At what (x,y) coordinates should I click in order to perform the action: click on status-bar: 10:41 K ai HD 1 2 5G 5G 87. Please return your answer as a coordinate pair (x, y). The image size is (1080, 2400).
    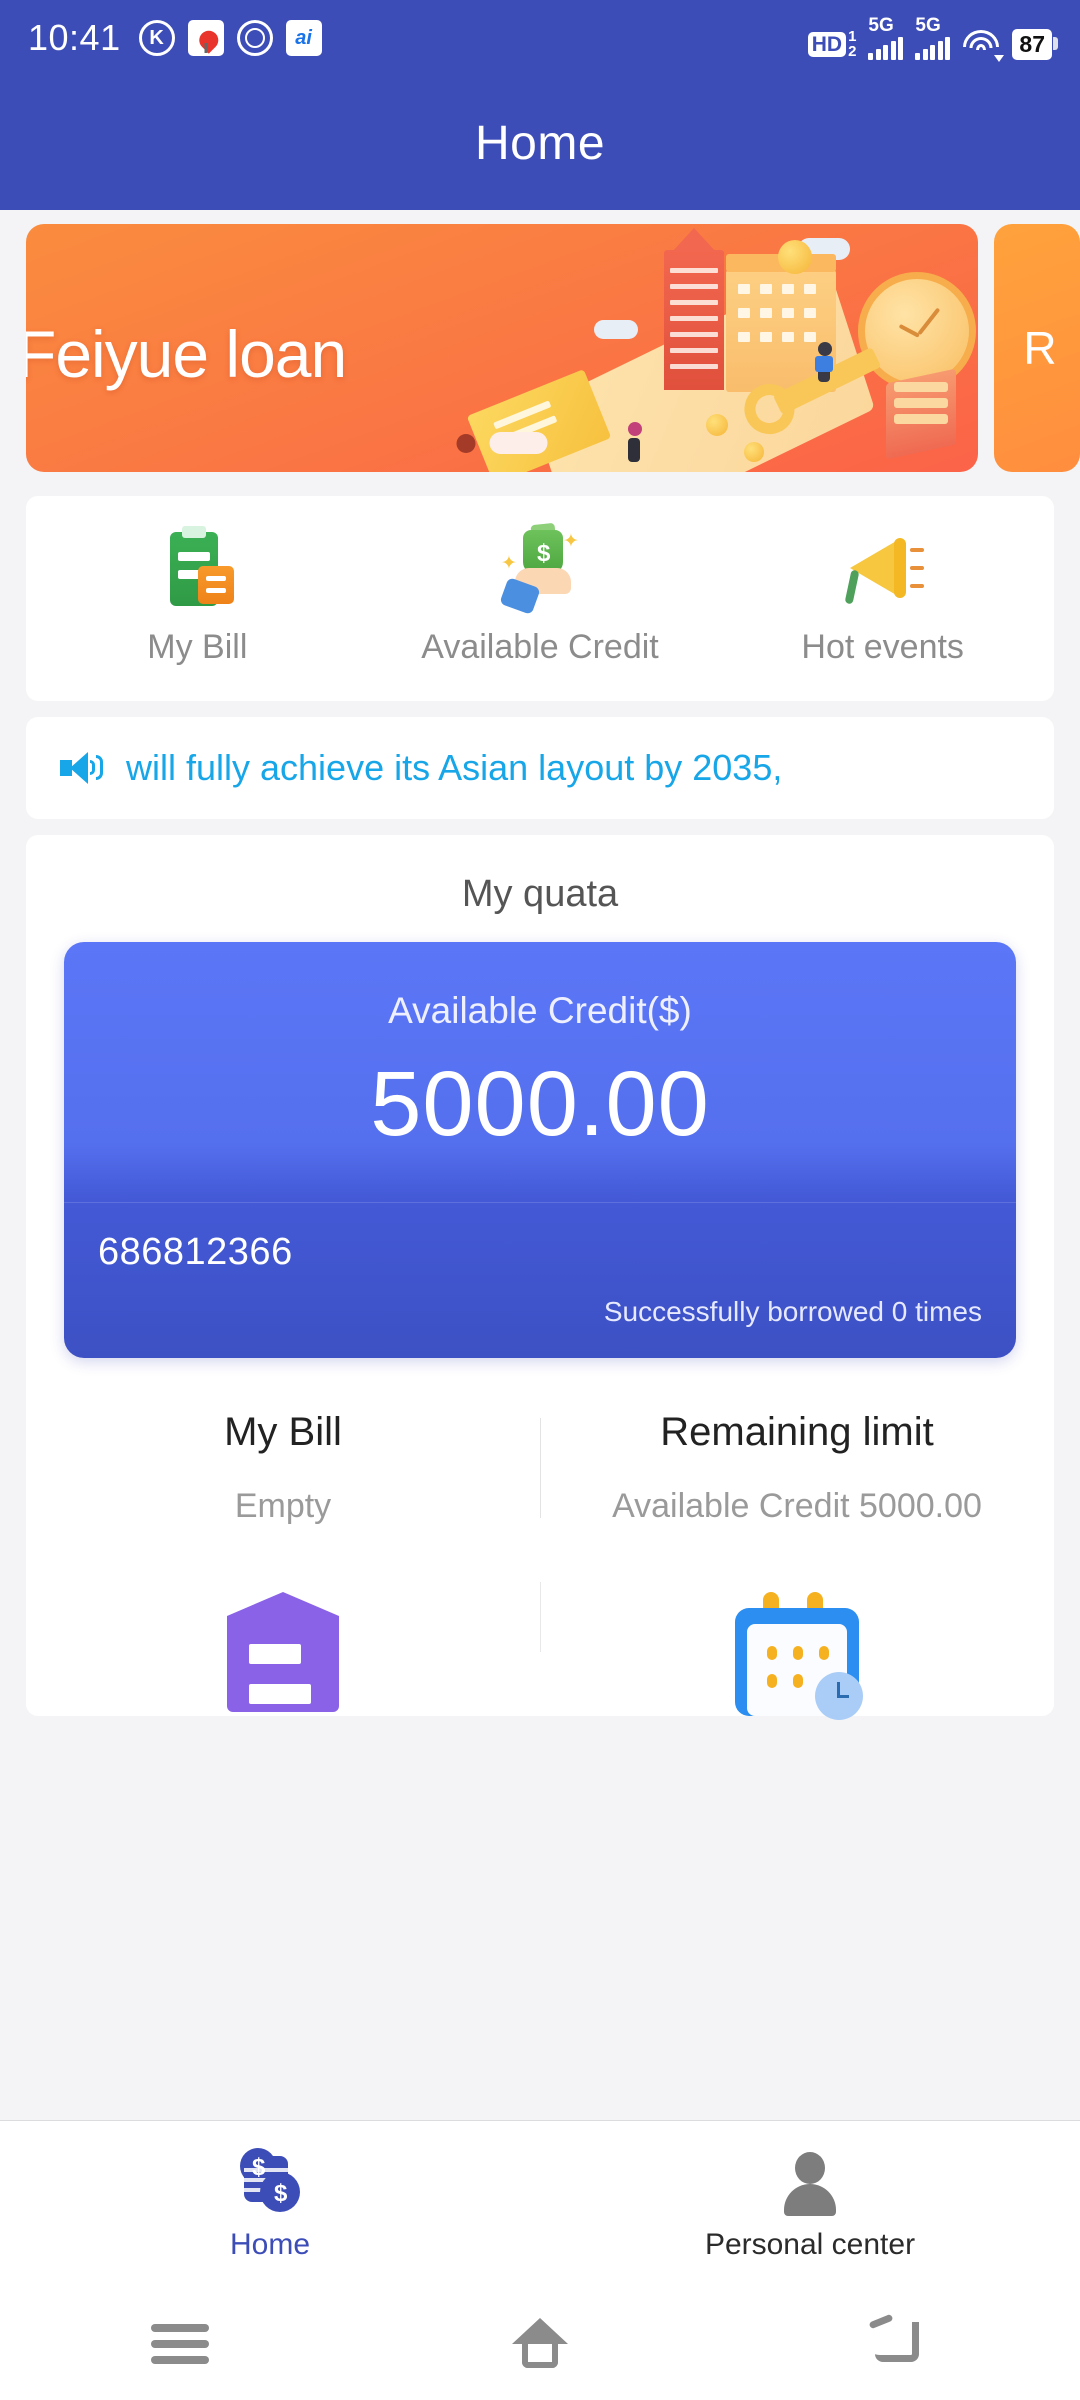
    Looking at the image, I should click on (540, 38).